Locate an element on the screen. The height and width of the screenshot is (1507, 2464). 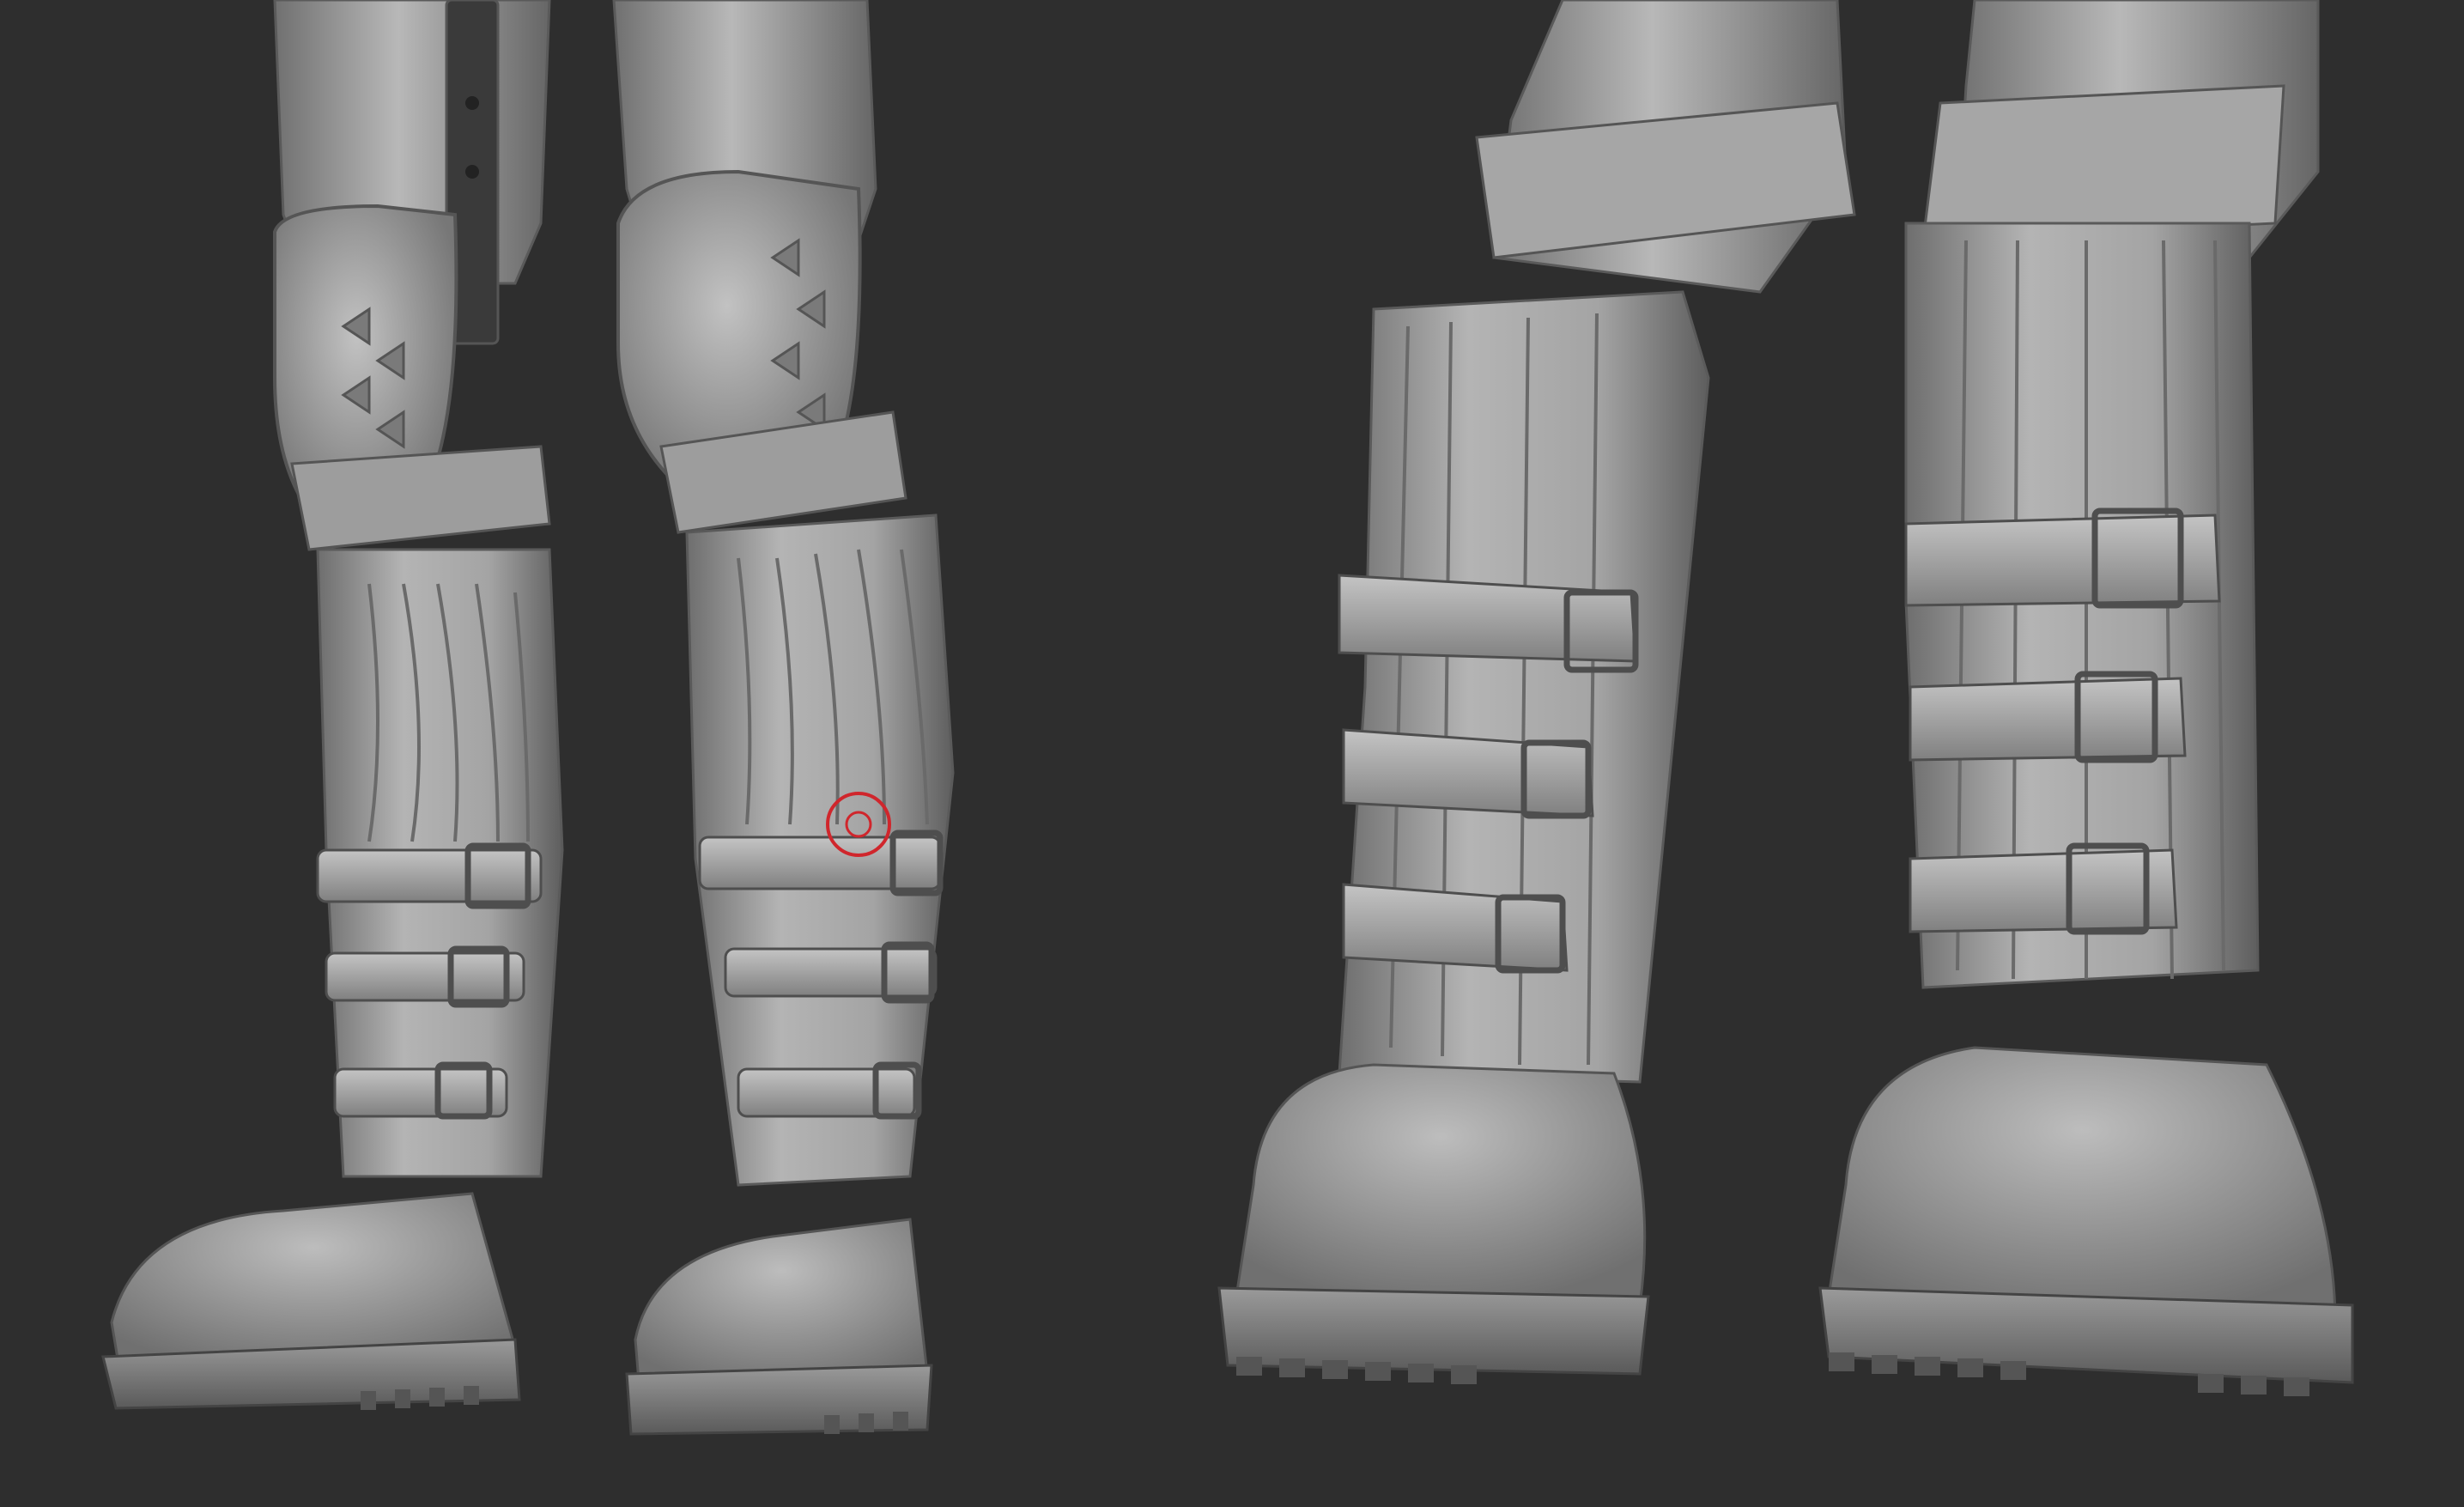
toe-cap is located at coordinates (781, 1305).